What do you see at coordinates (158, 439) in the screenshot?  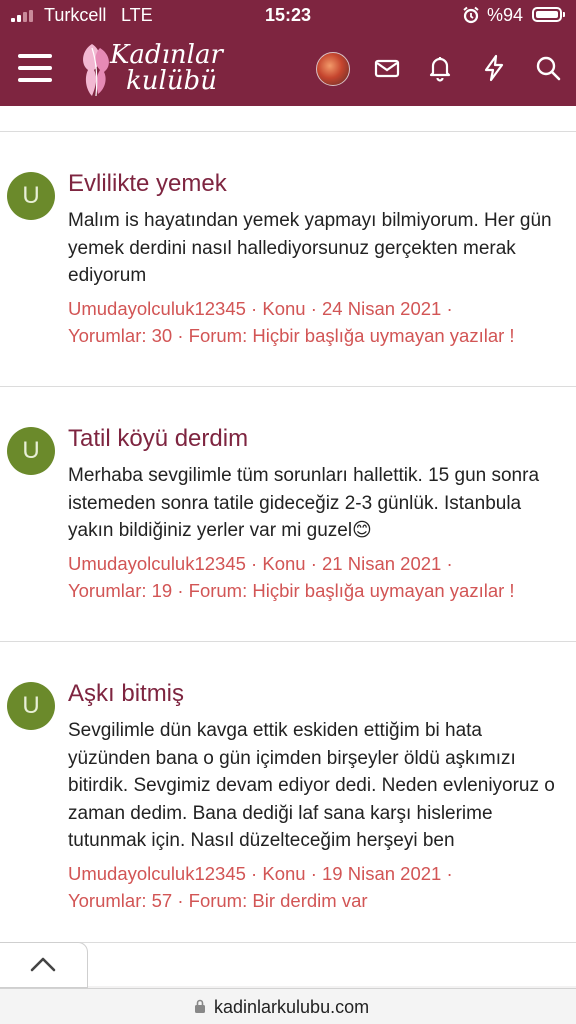 I see `thread-title: Tatil köyü derdim` at bounding box center [158, 439].